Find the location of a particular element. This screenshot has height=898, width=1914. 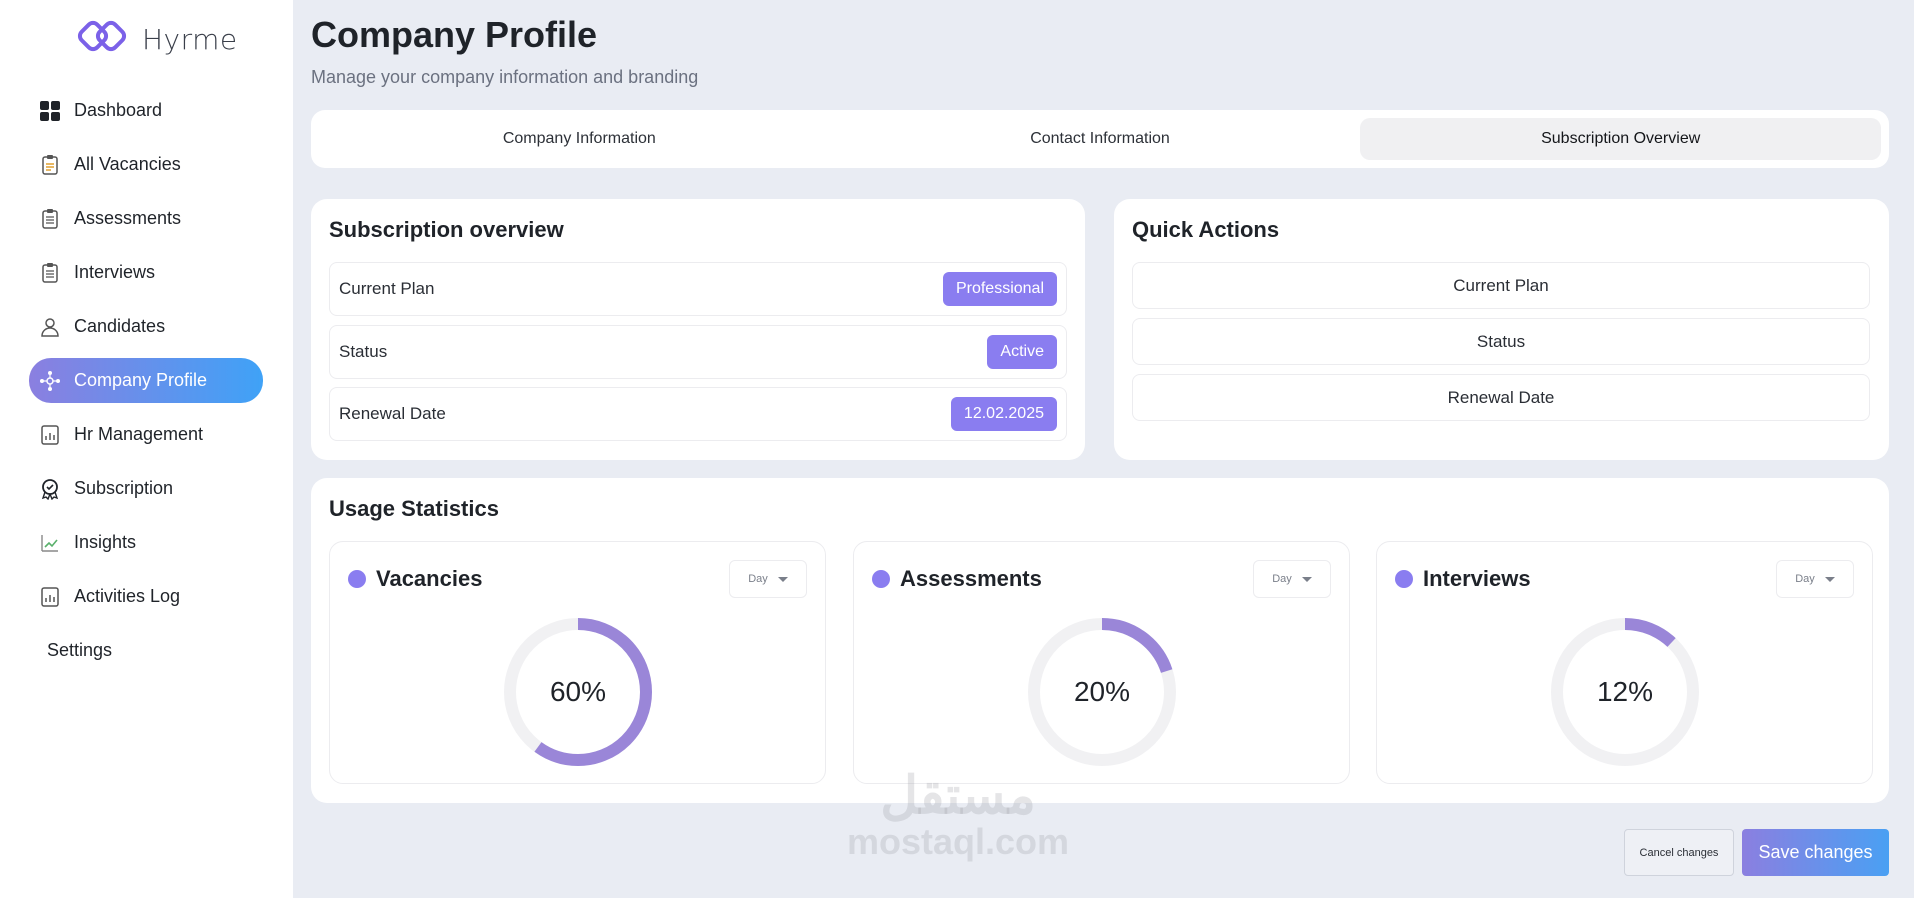

card-title: Quick Actions is located at coordinates (1206, 229).